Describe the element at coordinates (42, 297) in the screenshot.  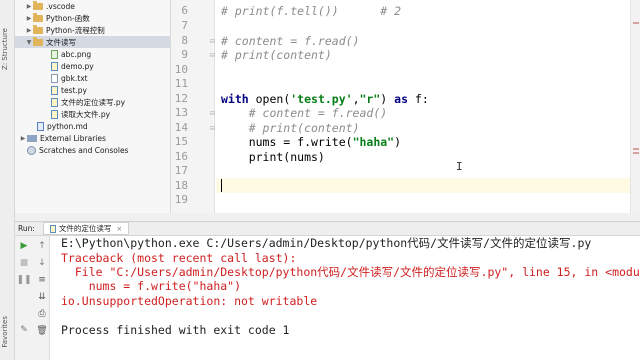
I see `scroll-to-end-icon: ⇊` at that location.